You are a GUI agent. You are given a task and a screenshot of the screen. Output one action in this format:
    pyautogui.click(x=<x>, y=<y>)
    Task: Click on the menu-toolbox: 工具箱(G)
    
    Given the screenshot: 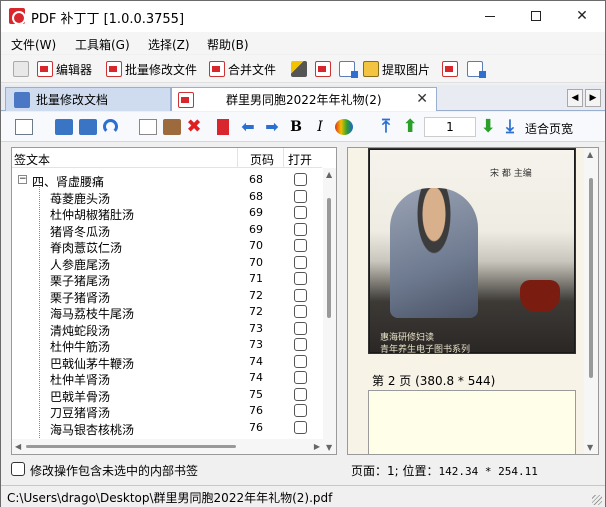 What is the action you would take?
    pyautogui.click(x=102, y=44)
    